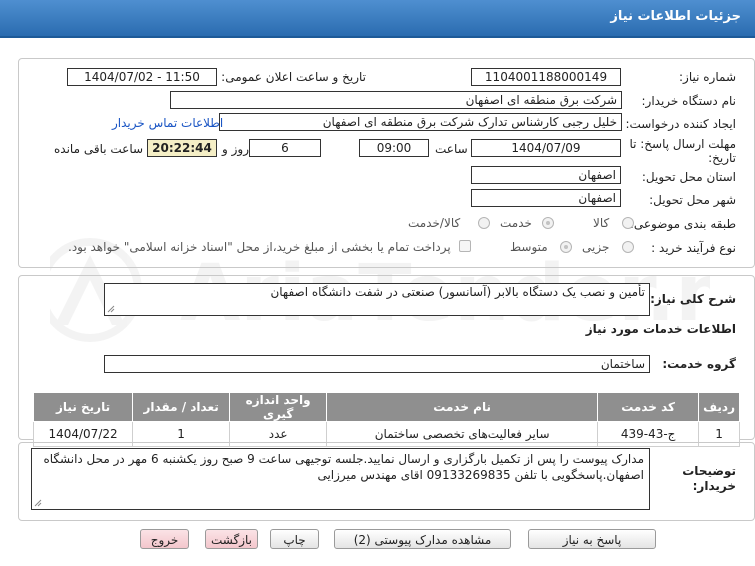 The image size is (755, 566). What do you see at coordinates (99, 149) in the screenshot?
I see `remaining-time-label: ساعت باقی مانده` at bounding box center [99, 149].